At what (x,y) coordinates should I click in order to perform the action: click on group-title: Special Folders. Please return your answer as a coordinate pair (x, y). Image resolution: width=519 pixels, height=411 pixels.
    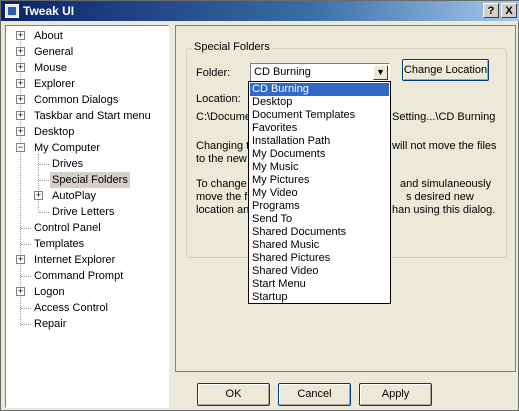
    Looking at the image, I should click on (232, 47).